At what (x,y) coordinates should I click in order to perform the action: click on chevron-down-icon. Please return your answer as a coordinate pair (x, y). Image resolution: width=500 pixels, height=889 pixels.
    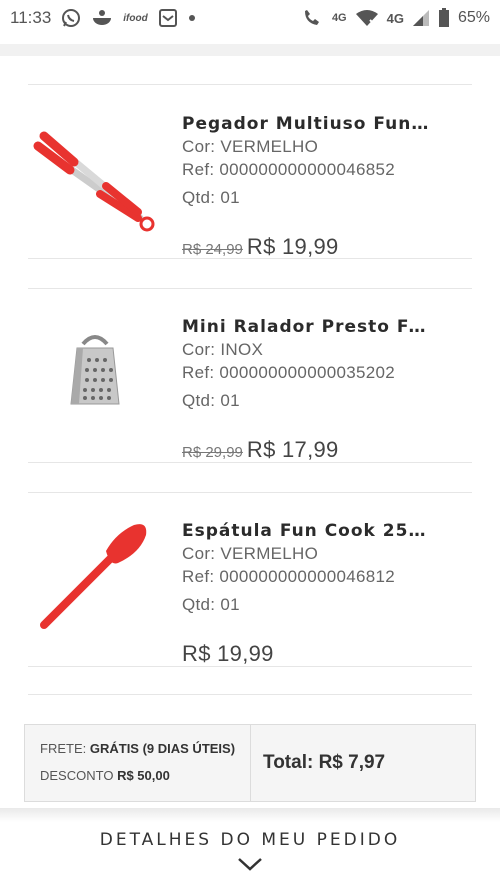
    Looking at the image, I should click on (250, 866).